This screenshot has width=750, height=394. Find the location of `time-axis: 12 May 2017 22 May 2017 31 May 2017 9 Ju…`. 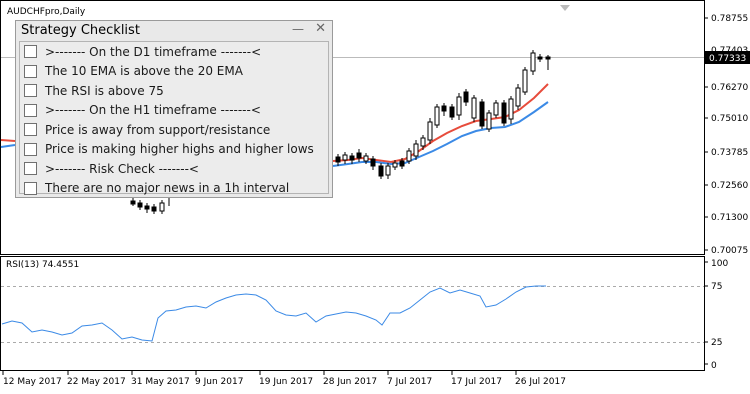

time-axis: 12 May 2017 22 May 2017 31 May 2017 9 Ju… is located at coordinates (284, 379).